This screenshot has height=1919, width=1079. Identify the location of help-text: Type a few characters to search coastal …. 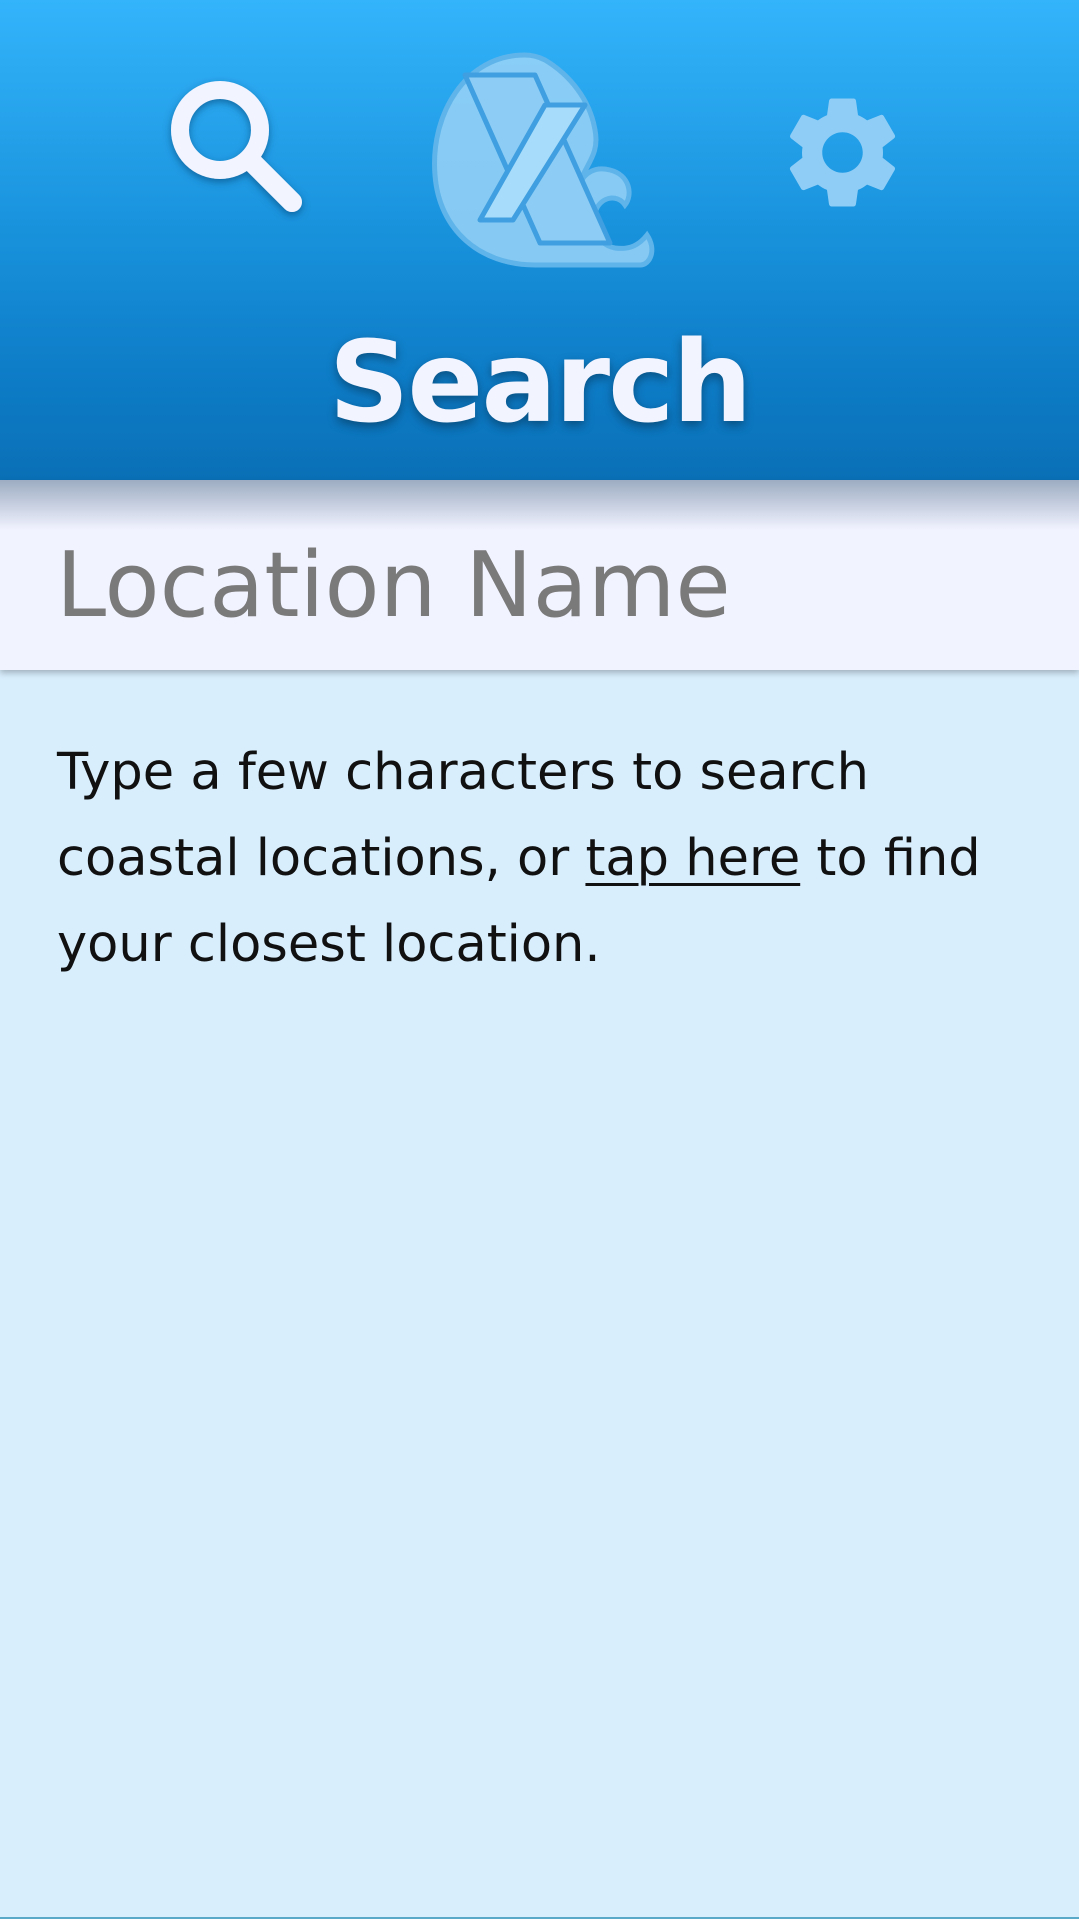
(547, 859).